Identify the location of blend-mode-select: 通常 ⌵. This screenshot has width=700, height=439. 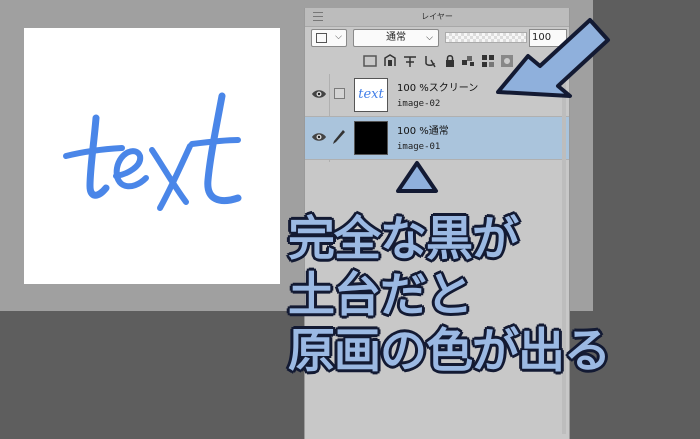
(396, 38).